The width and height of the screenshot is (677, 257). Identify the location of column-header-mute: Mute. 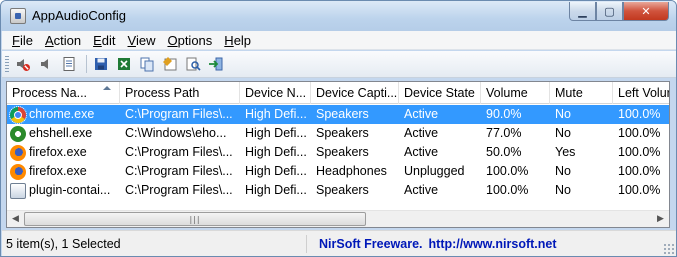
(581, 93).